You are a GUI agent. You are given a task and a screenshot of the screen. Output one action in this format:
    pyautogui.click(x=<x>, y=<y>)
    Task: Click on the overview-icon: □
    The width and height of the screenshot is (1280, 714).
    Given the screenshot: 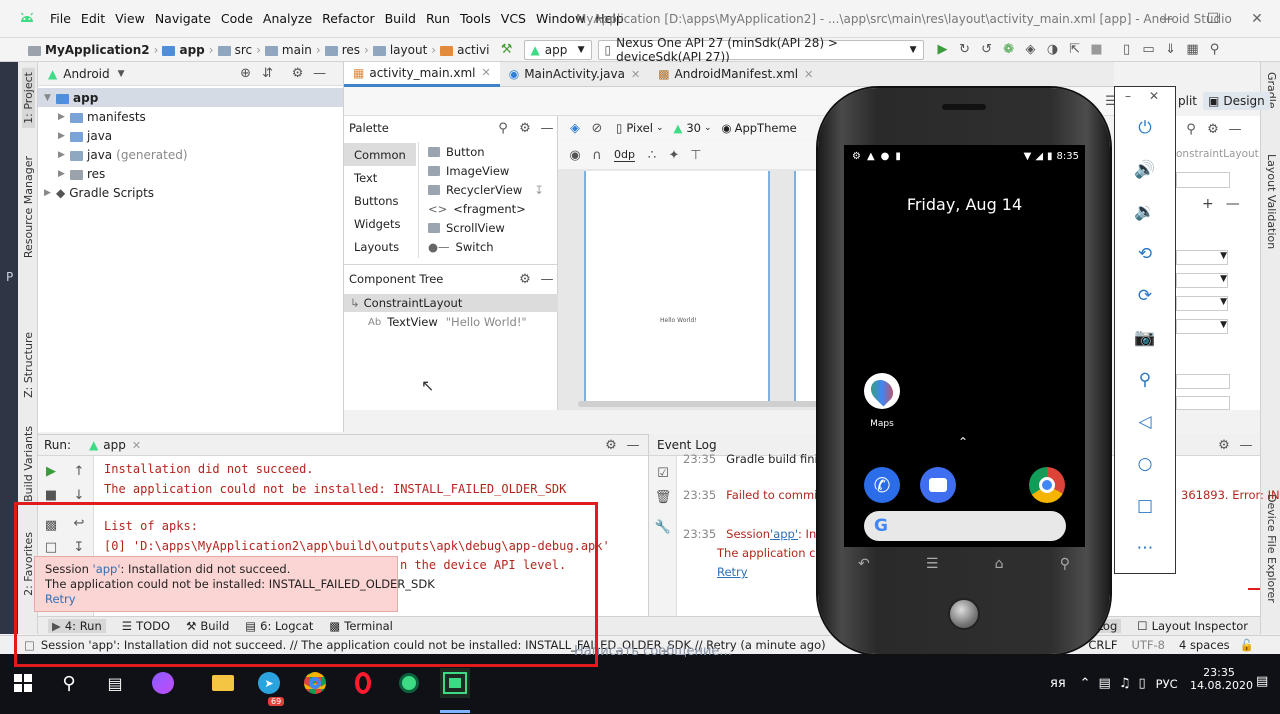 What is the action you would take?
    pyautogui.click(x=1145, y=506)
    